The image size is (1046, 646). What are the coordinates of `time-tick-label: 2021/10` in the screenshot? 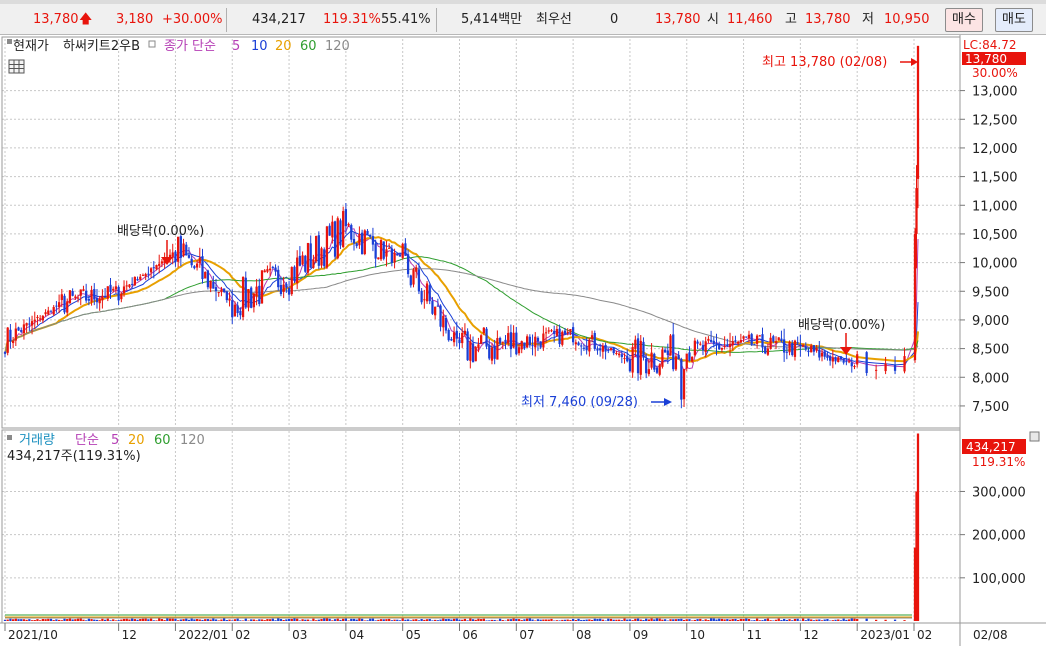 It's located at (33, 635).